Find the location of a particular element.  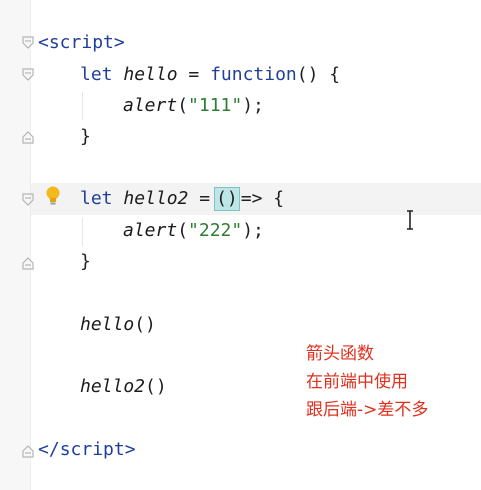

code-line-3: alert("111"); is located at coordinates (193, 106).